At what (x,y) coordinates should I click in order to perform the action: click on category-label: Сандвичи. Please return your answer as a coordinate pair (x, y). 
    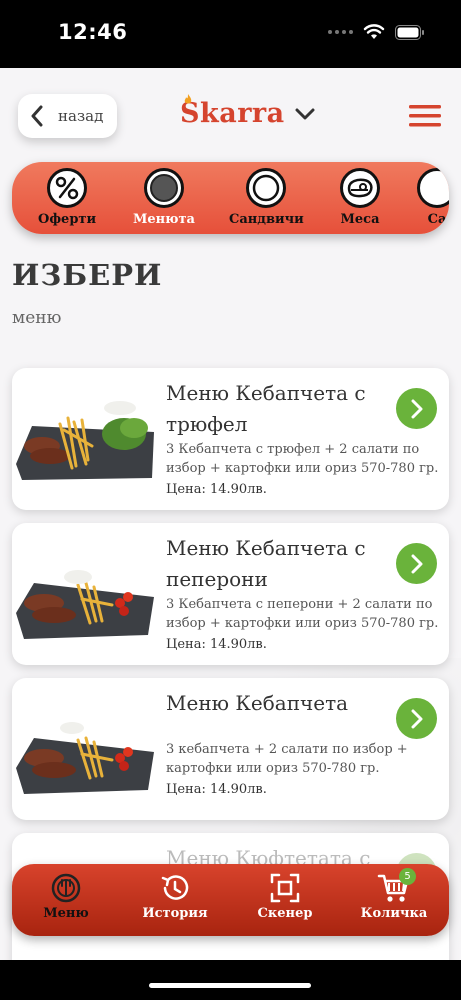
    Looking at the image, I should click on (266, 219).